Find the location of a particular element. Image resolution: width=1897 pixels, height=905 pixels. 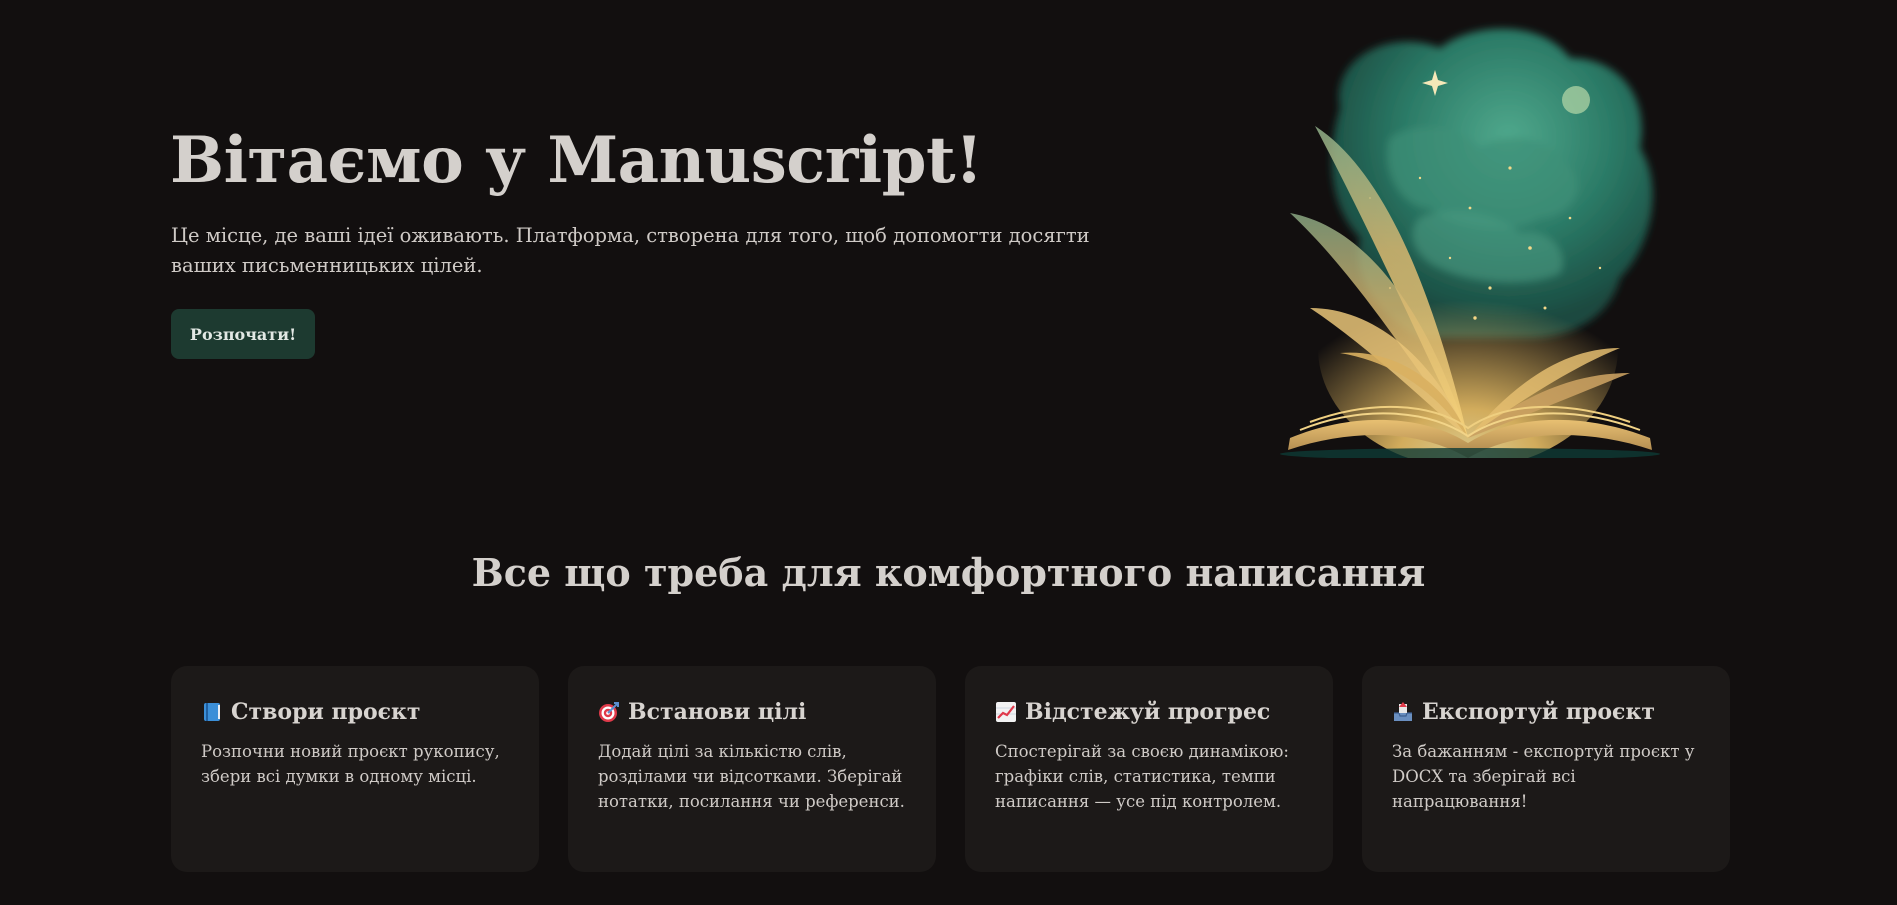

card-title: Створи проєкт is located at coordinates (326, 712).